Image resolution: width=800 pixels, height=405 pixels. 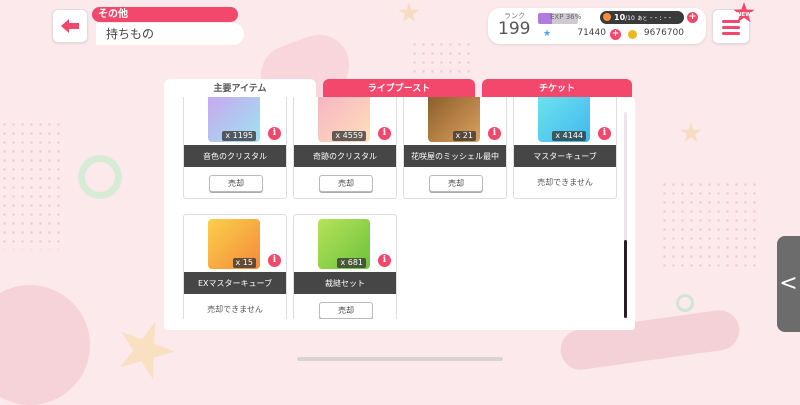 I want to click on scrollbar, so click(x=625, y=215).